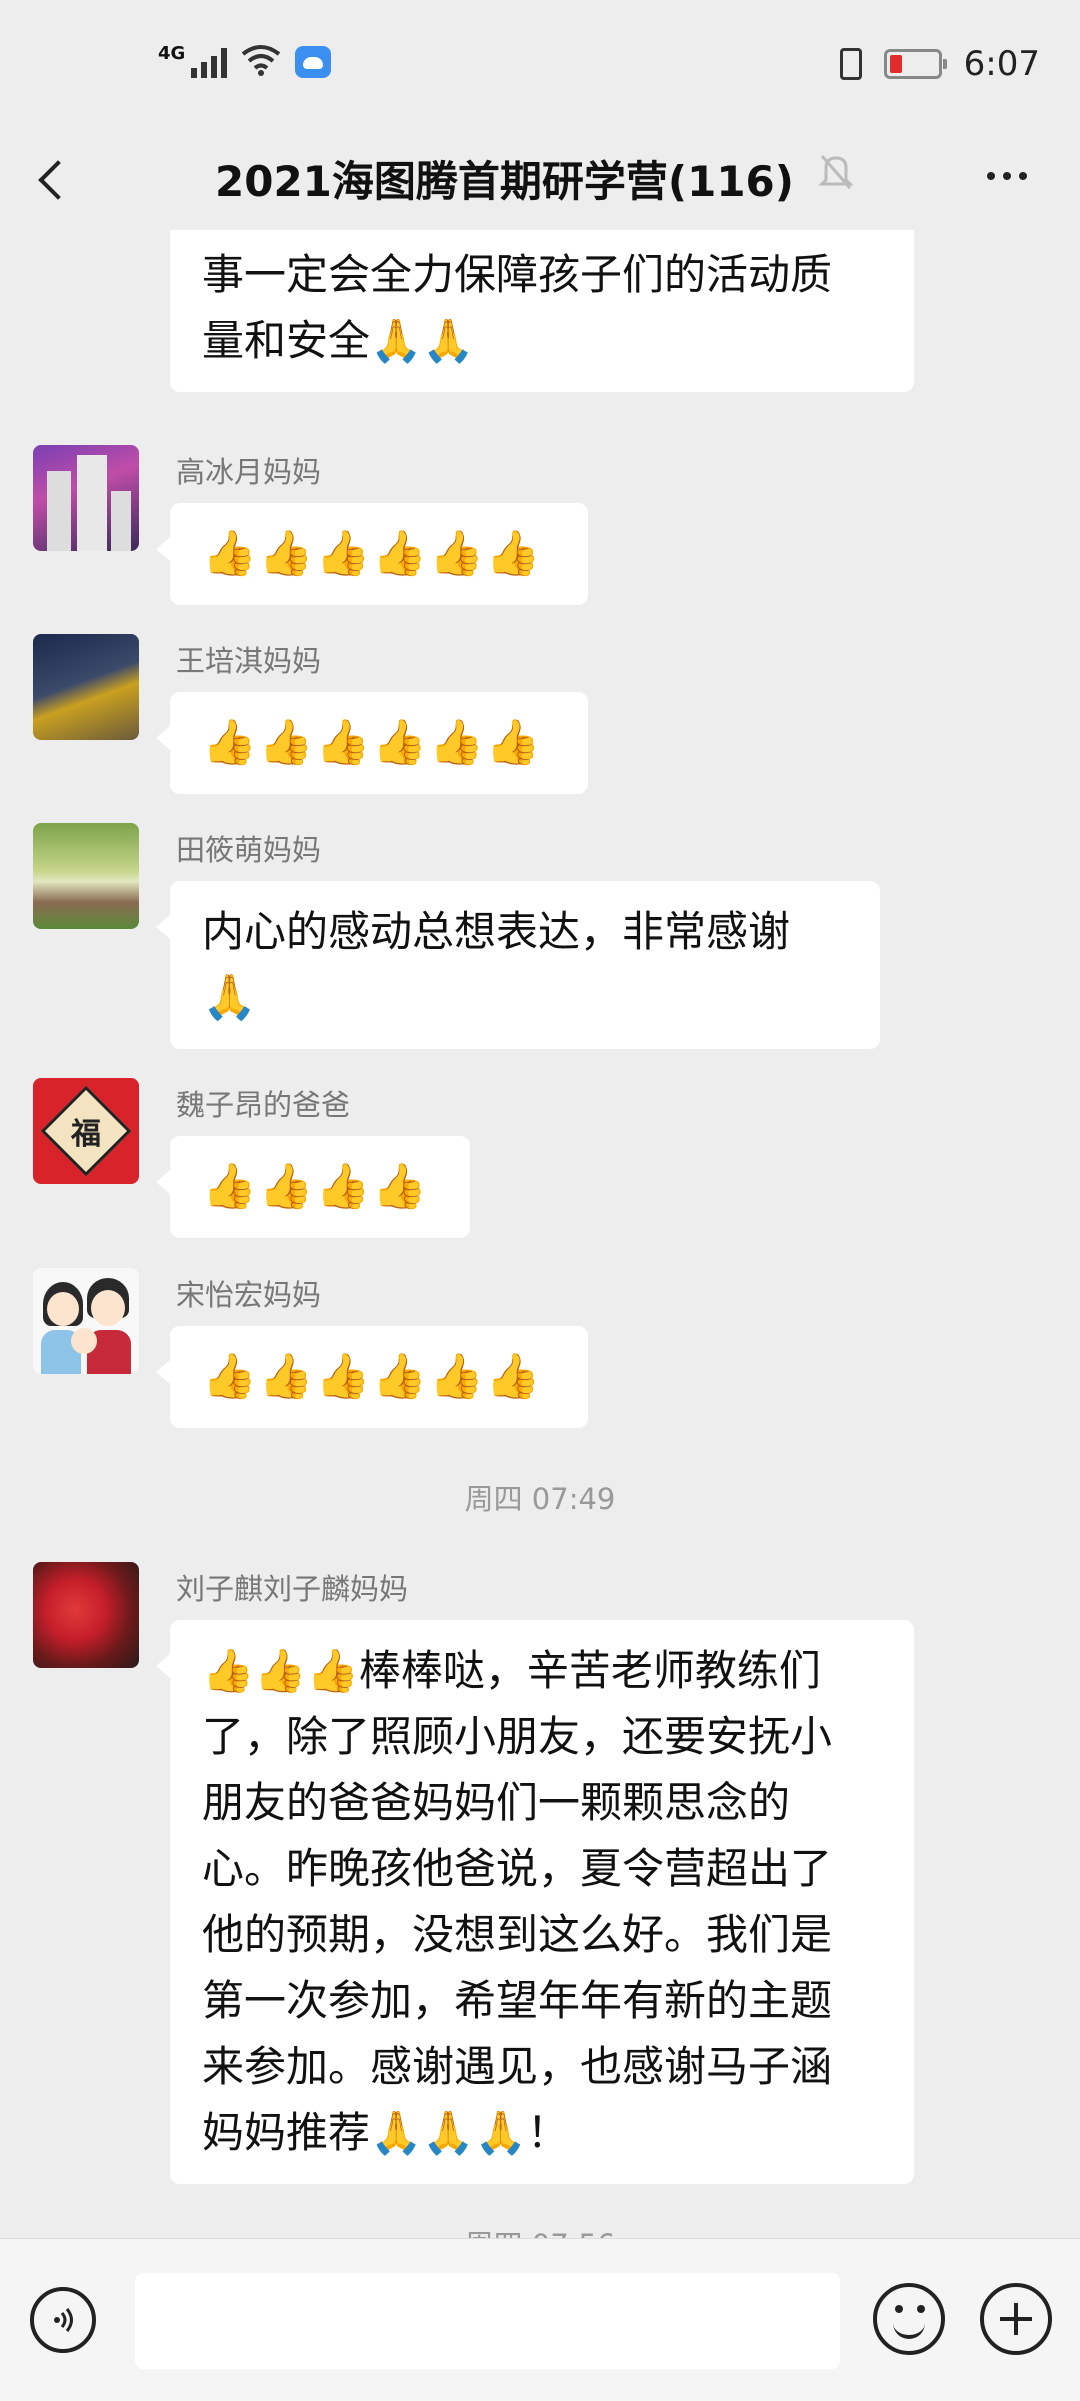 This screenshot has height=2401, width=1080. What do you see at coordinates (838, 177) in the screenshot?
I see `bell-off-icon` at bounding box center [838, 177].